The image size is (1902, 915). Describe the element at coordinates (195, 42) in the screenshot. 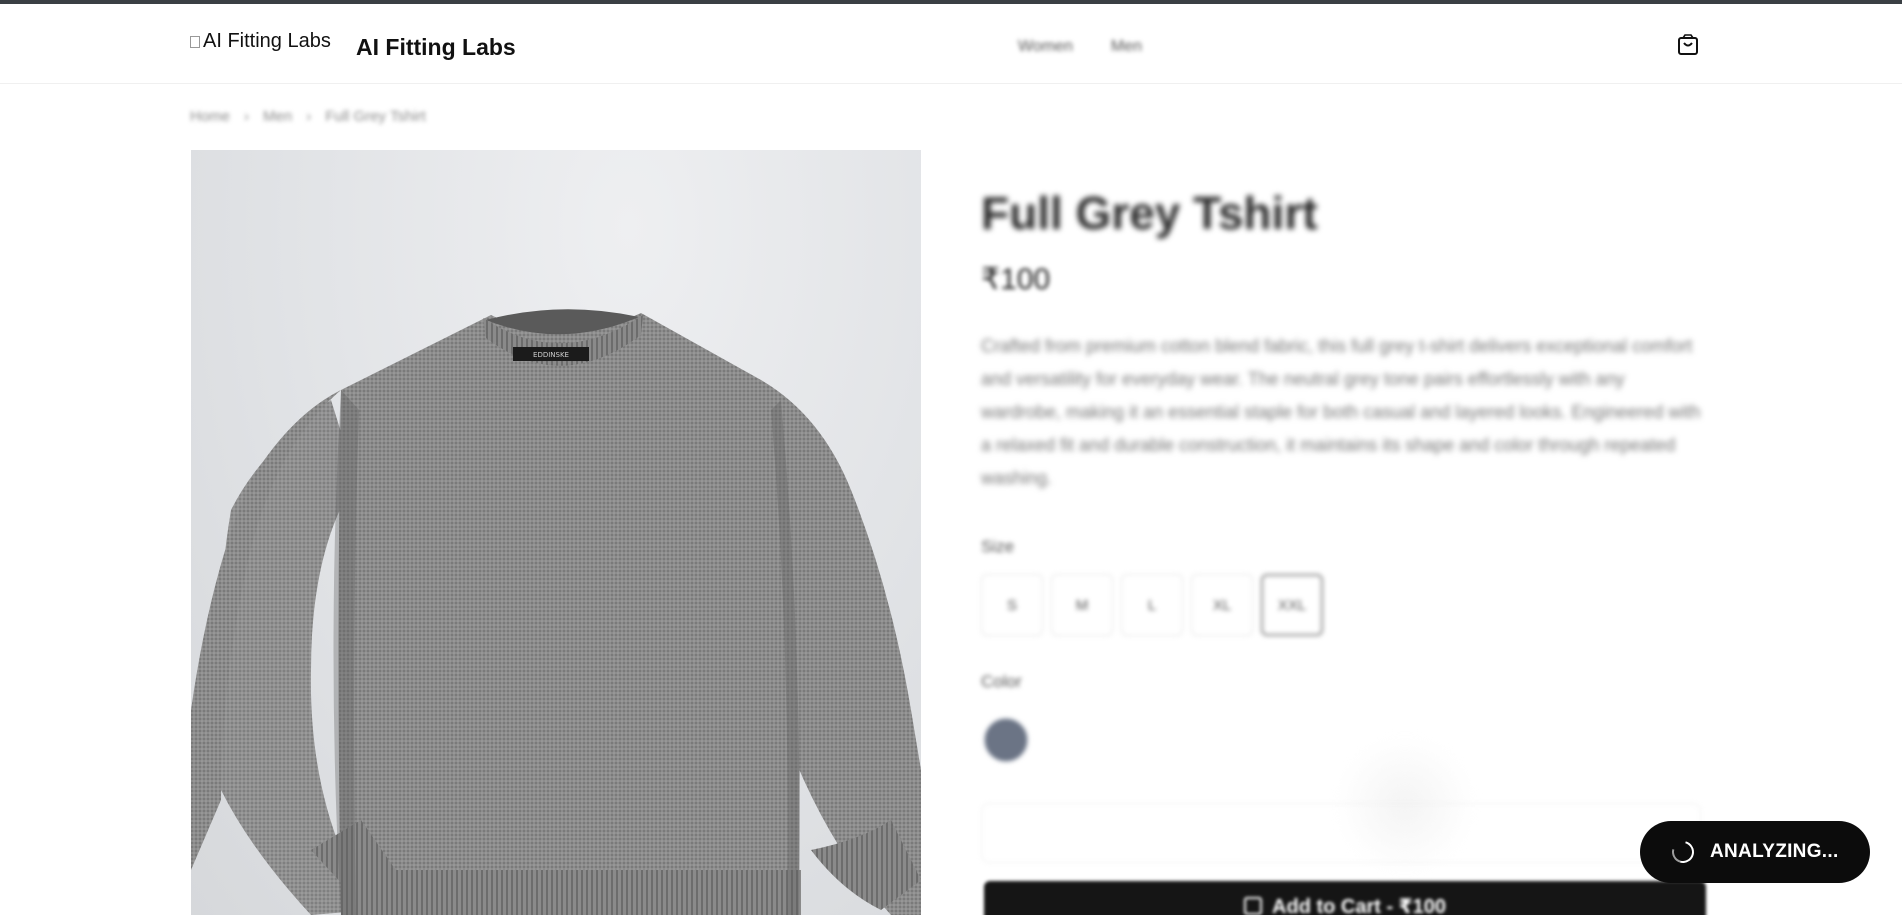

I see `broken-image-icon` at that location.